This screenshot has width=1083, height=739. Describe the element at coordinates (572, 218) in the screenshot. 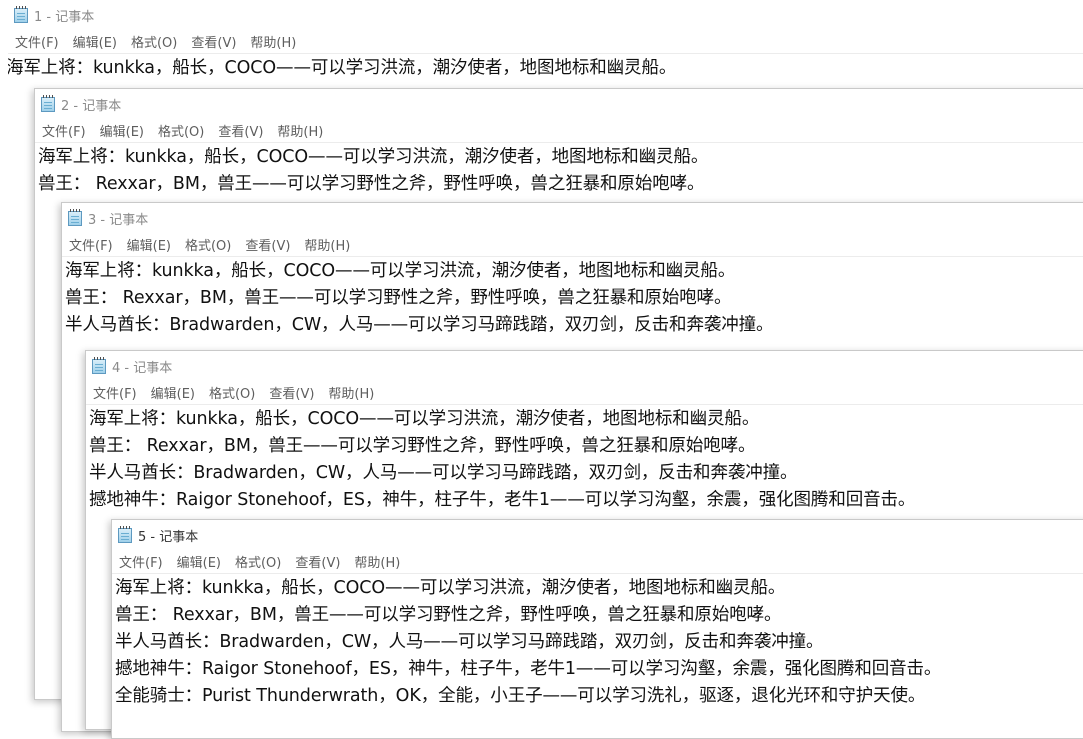

I see `title-bar: 3 - 记事本` at that location.